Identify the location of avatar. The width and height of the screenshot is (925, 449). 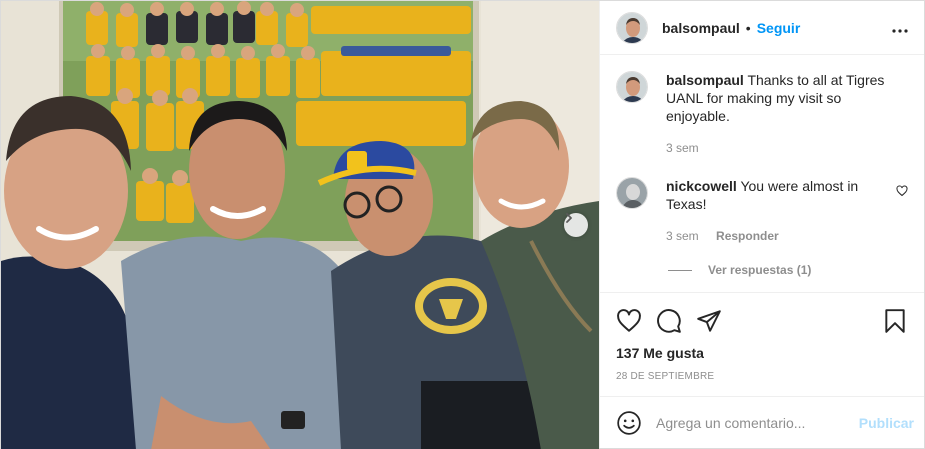
(632, 27).